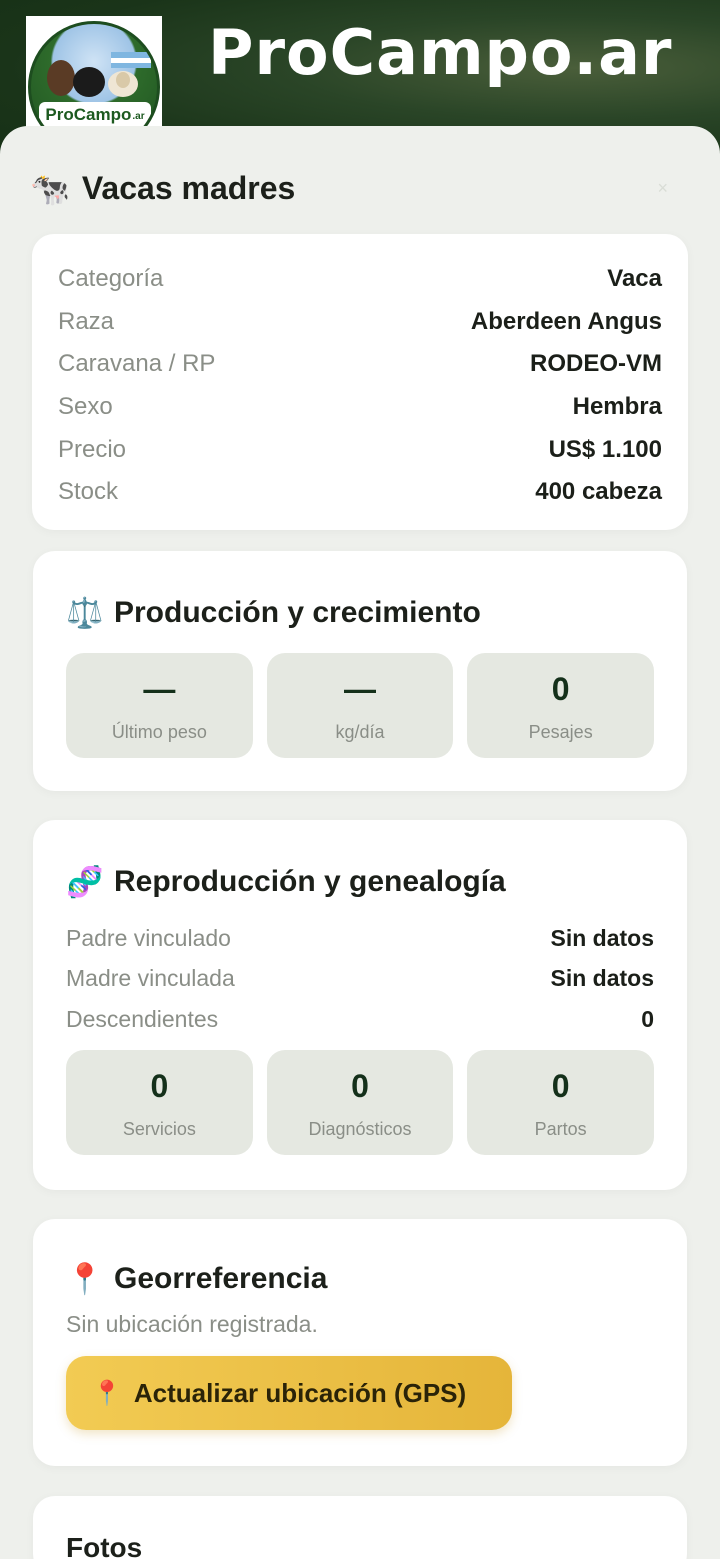  Describe the element at coordinates (360, 279) in the screenshot. I see `info-row-category: Categoría Vaca` at that location.